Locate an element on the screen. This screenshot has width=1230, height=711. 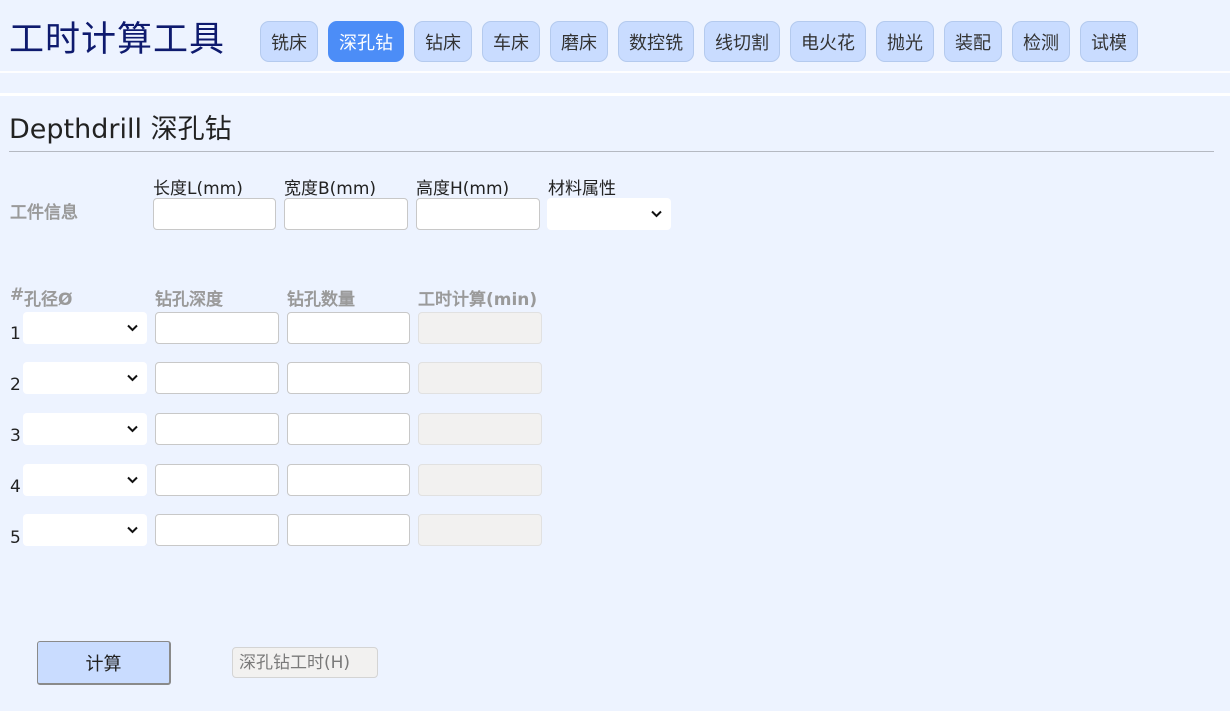
length-input is located at coordinates (214, 214).